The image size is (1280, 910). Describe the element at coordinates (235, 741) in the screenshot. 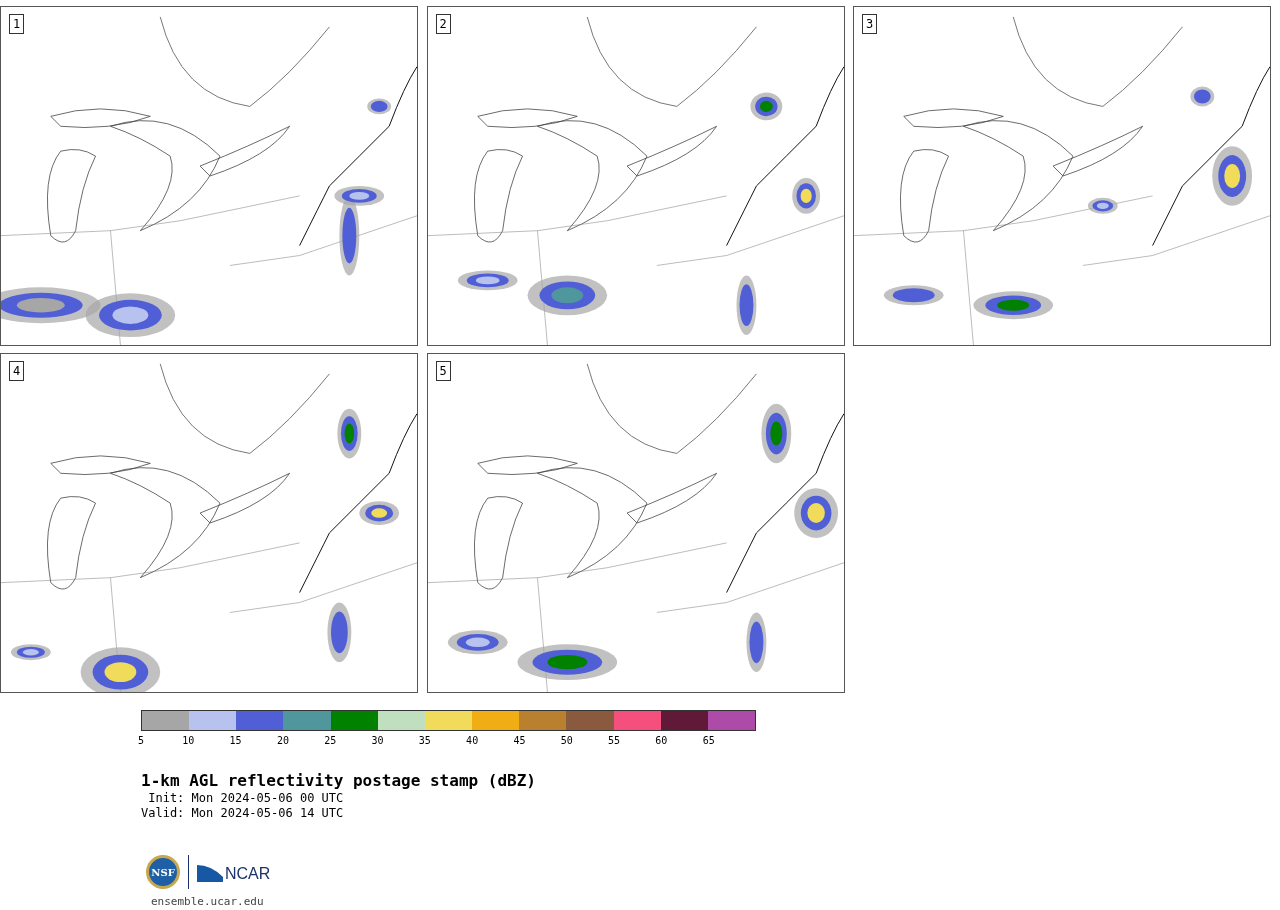

I see `tick-label: 15` at that location.